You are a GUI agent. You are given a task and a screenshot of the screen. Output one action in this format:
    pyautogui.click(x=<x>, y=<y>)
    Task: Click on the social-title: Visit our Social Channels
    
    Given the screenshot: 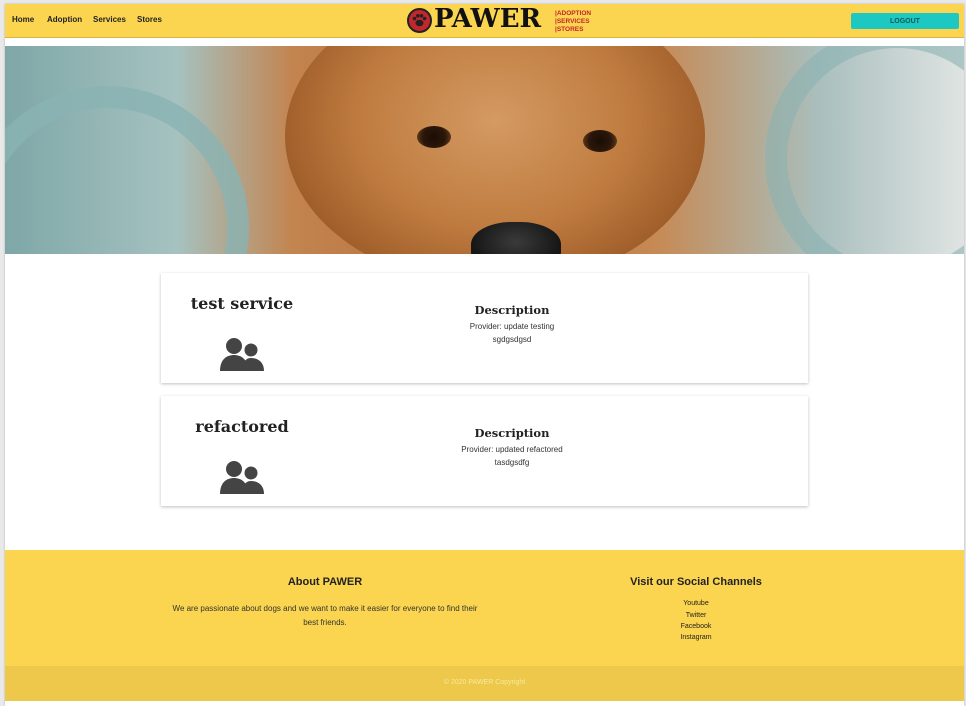 What is the action you would take?
    pyautogui.click(x=696, y=582)
    